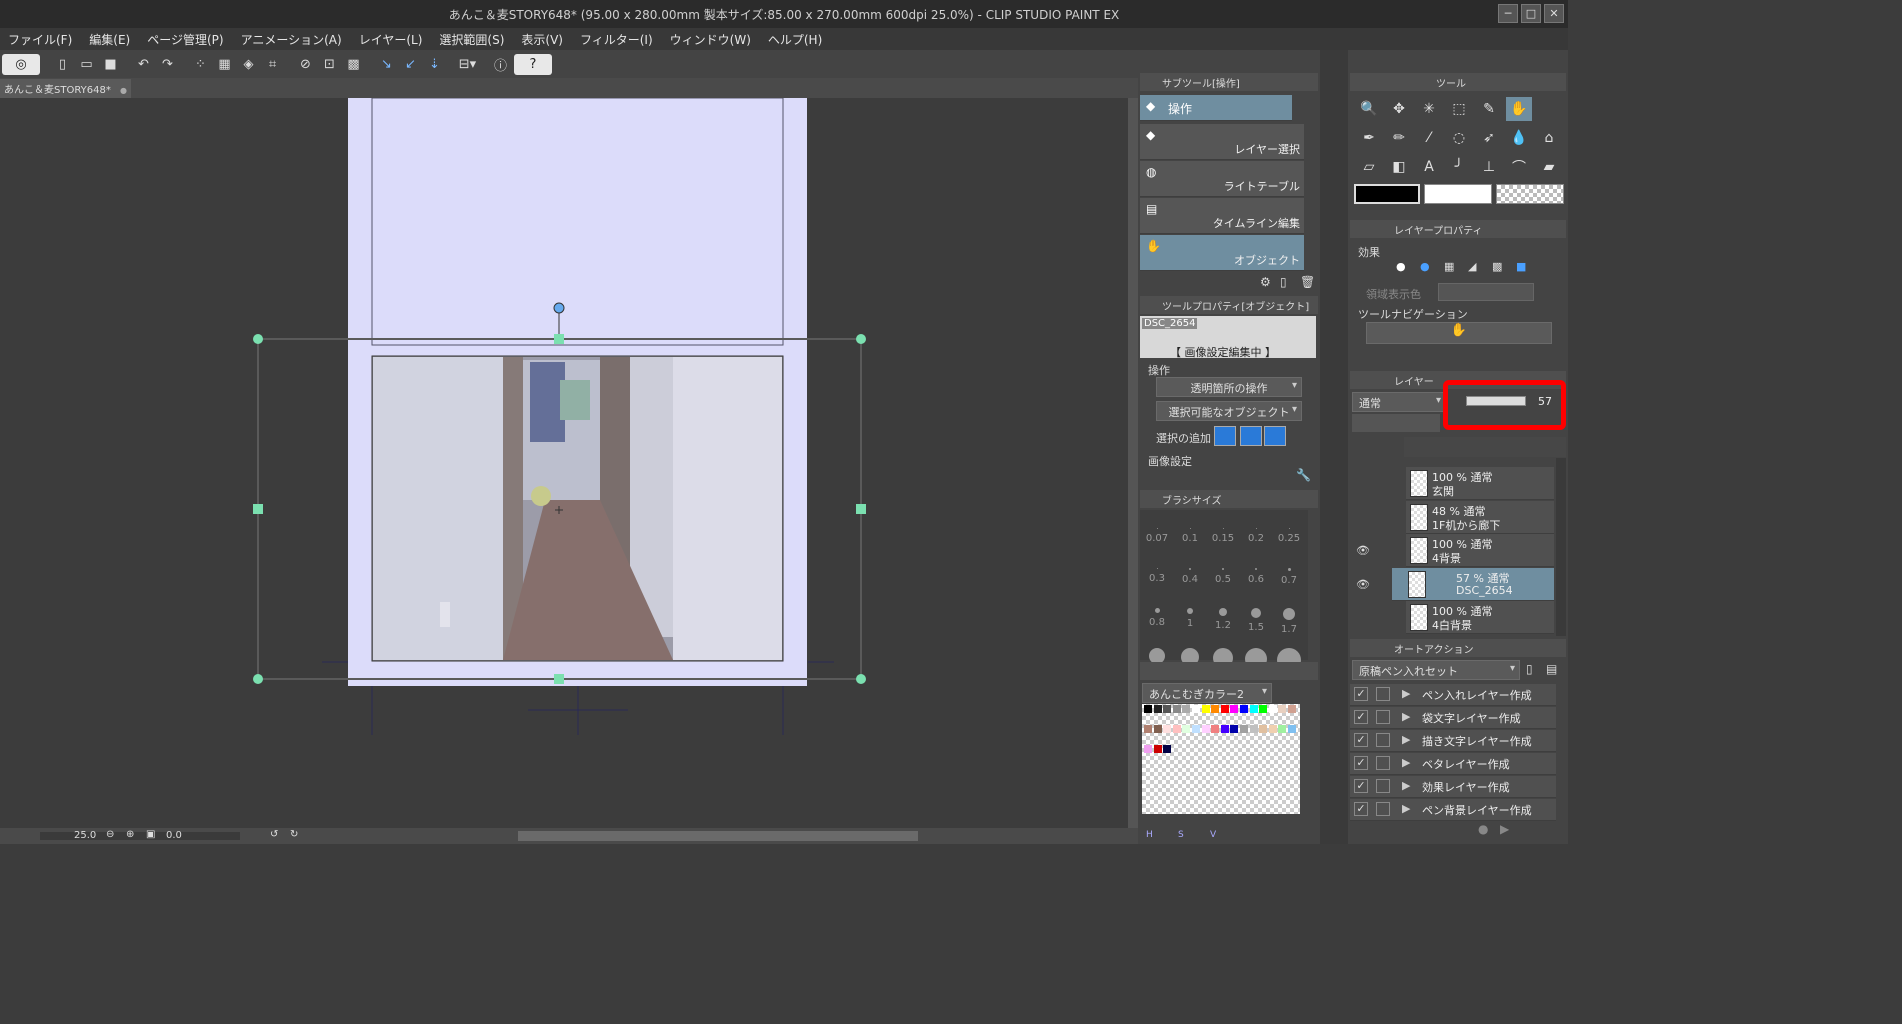 The width and height of the screenshot is (1902, 1024). Describe the element at coordinates (1289, 540) in the screenshot. I see `brush-size-preset: 0.25` at that location.